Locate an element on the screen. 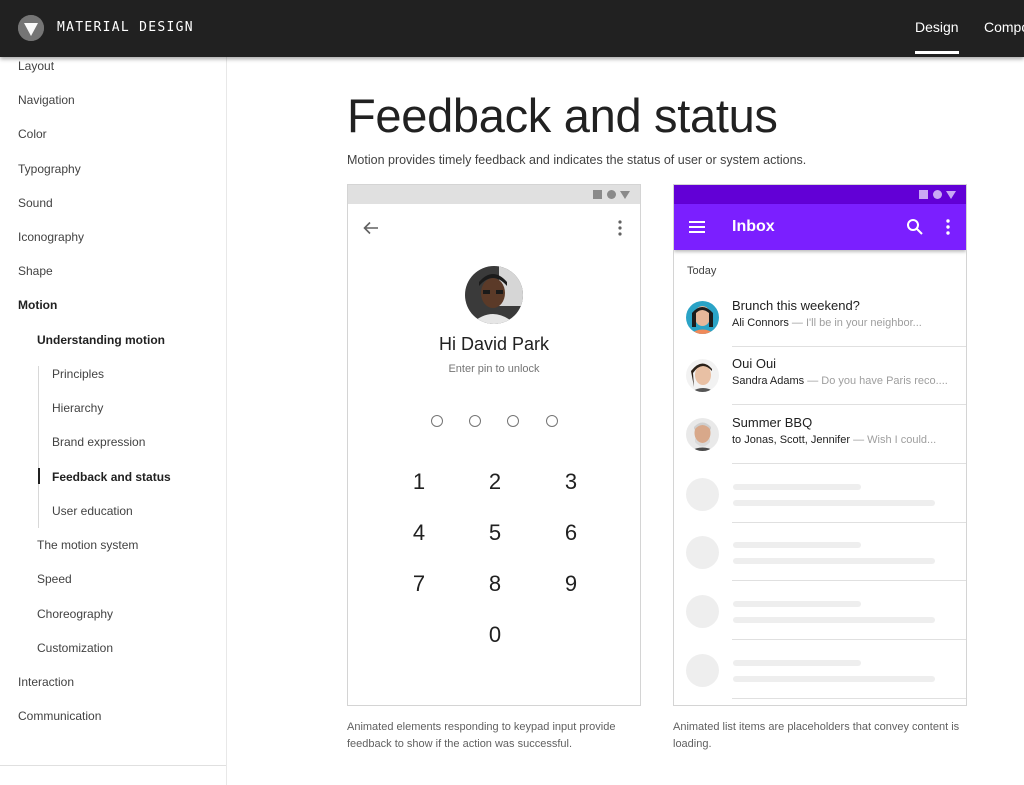  sidebar-item-understanding-motion: Understanding motion is located at coordinates (101, 340).